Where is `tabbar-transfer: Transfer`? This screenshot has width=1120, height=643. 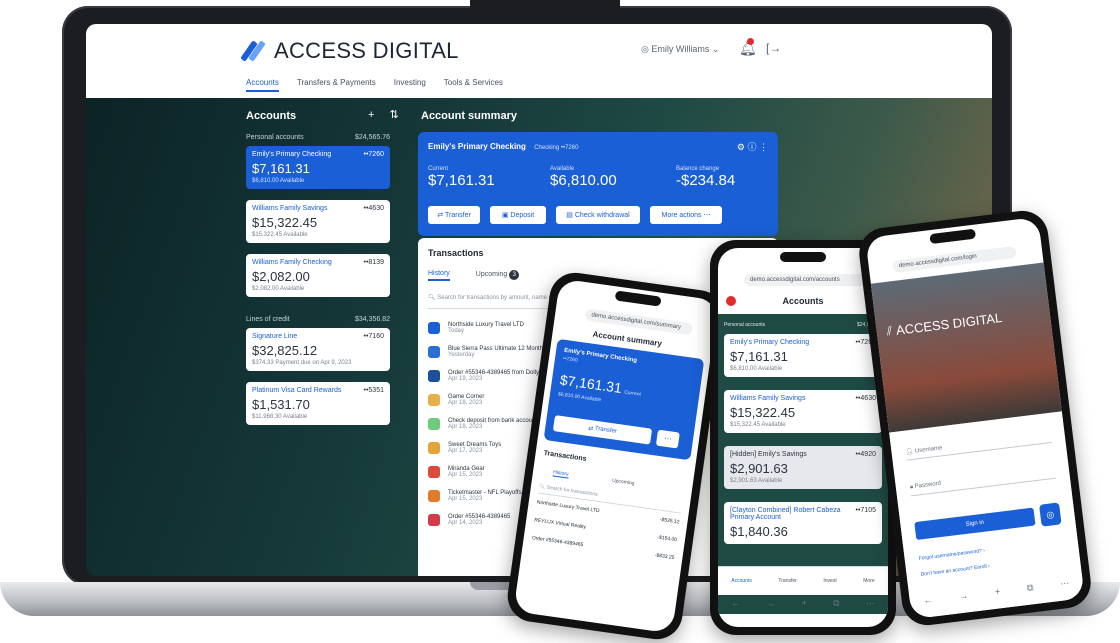
tabbar-transfer: Transfer is located at coordinates (787, 581).